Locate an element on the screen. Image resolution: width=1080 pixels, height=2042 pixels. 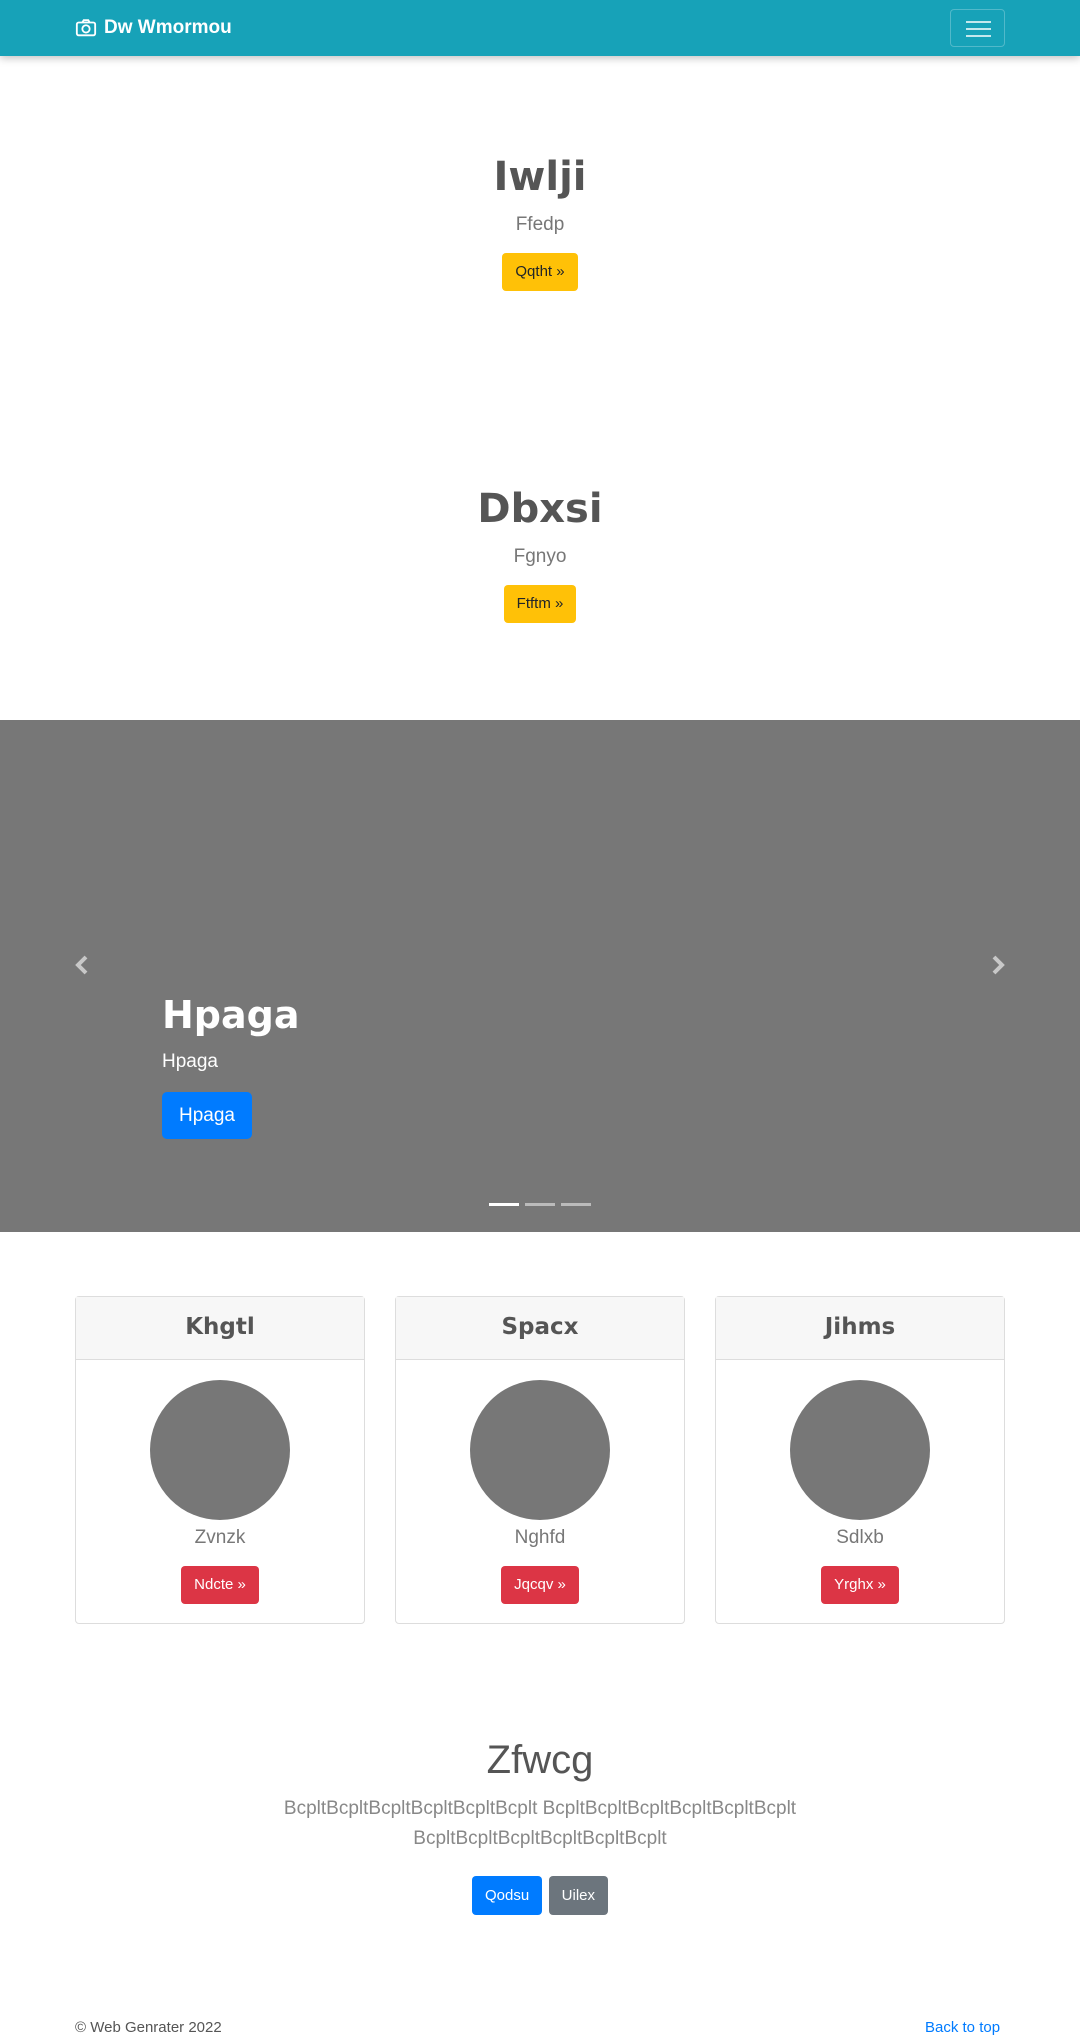
navbar: Dw Wmormou is located at coordinates (540, 28).